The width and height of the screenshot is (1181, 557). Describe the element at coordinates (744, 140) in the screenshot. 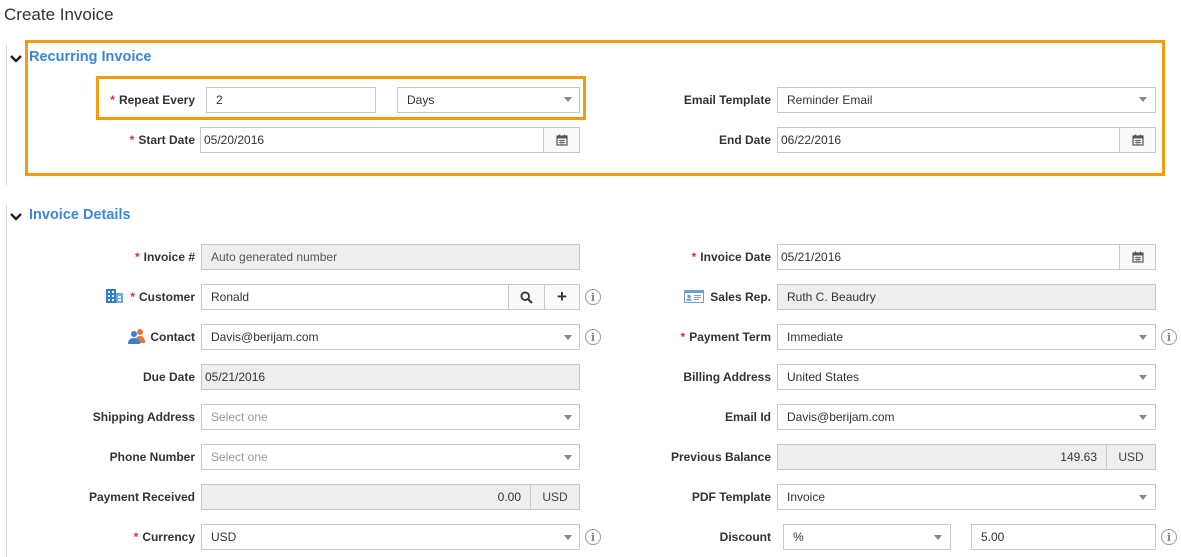

I see `end-date-label: End Date` at that location.